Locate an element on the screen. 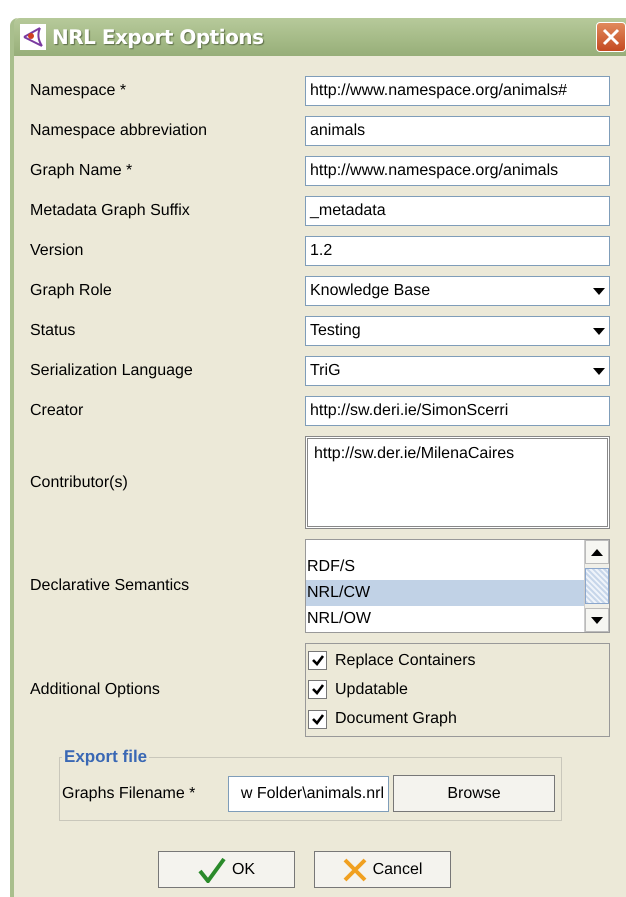 The width and height of the screenshot is (626, 897). down-arrow-icon is located at coordinates (597, 620).